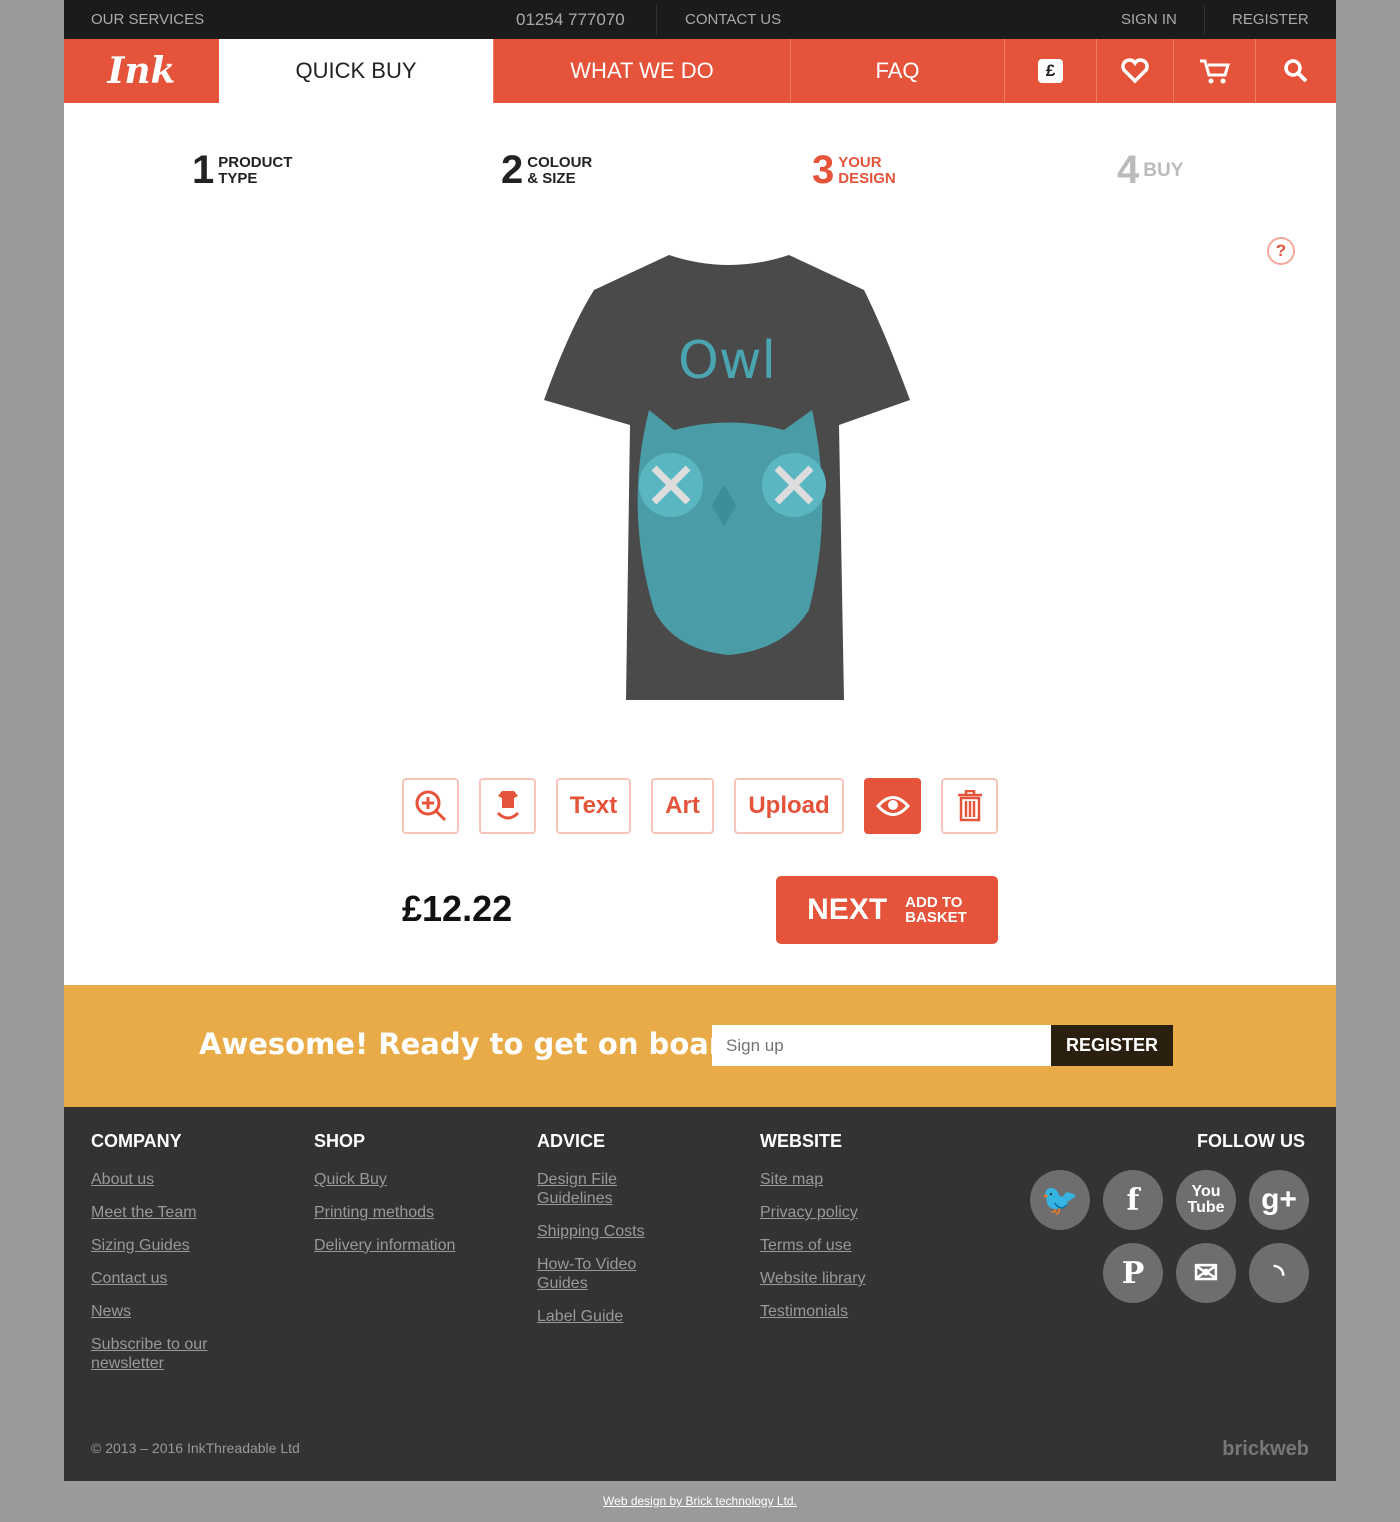 This screenshot has height=1522, width=1400. I want to click on add-art-button: Art, so click(682, 806).